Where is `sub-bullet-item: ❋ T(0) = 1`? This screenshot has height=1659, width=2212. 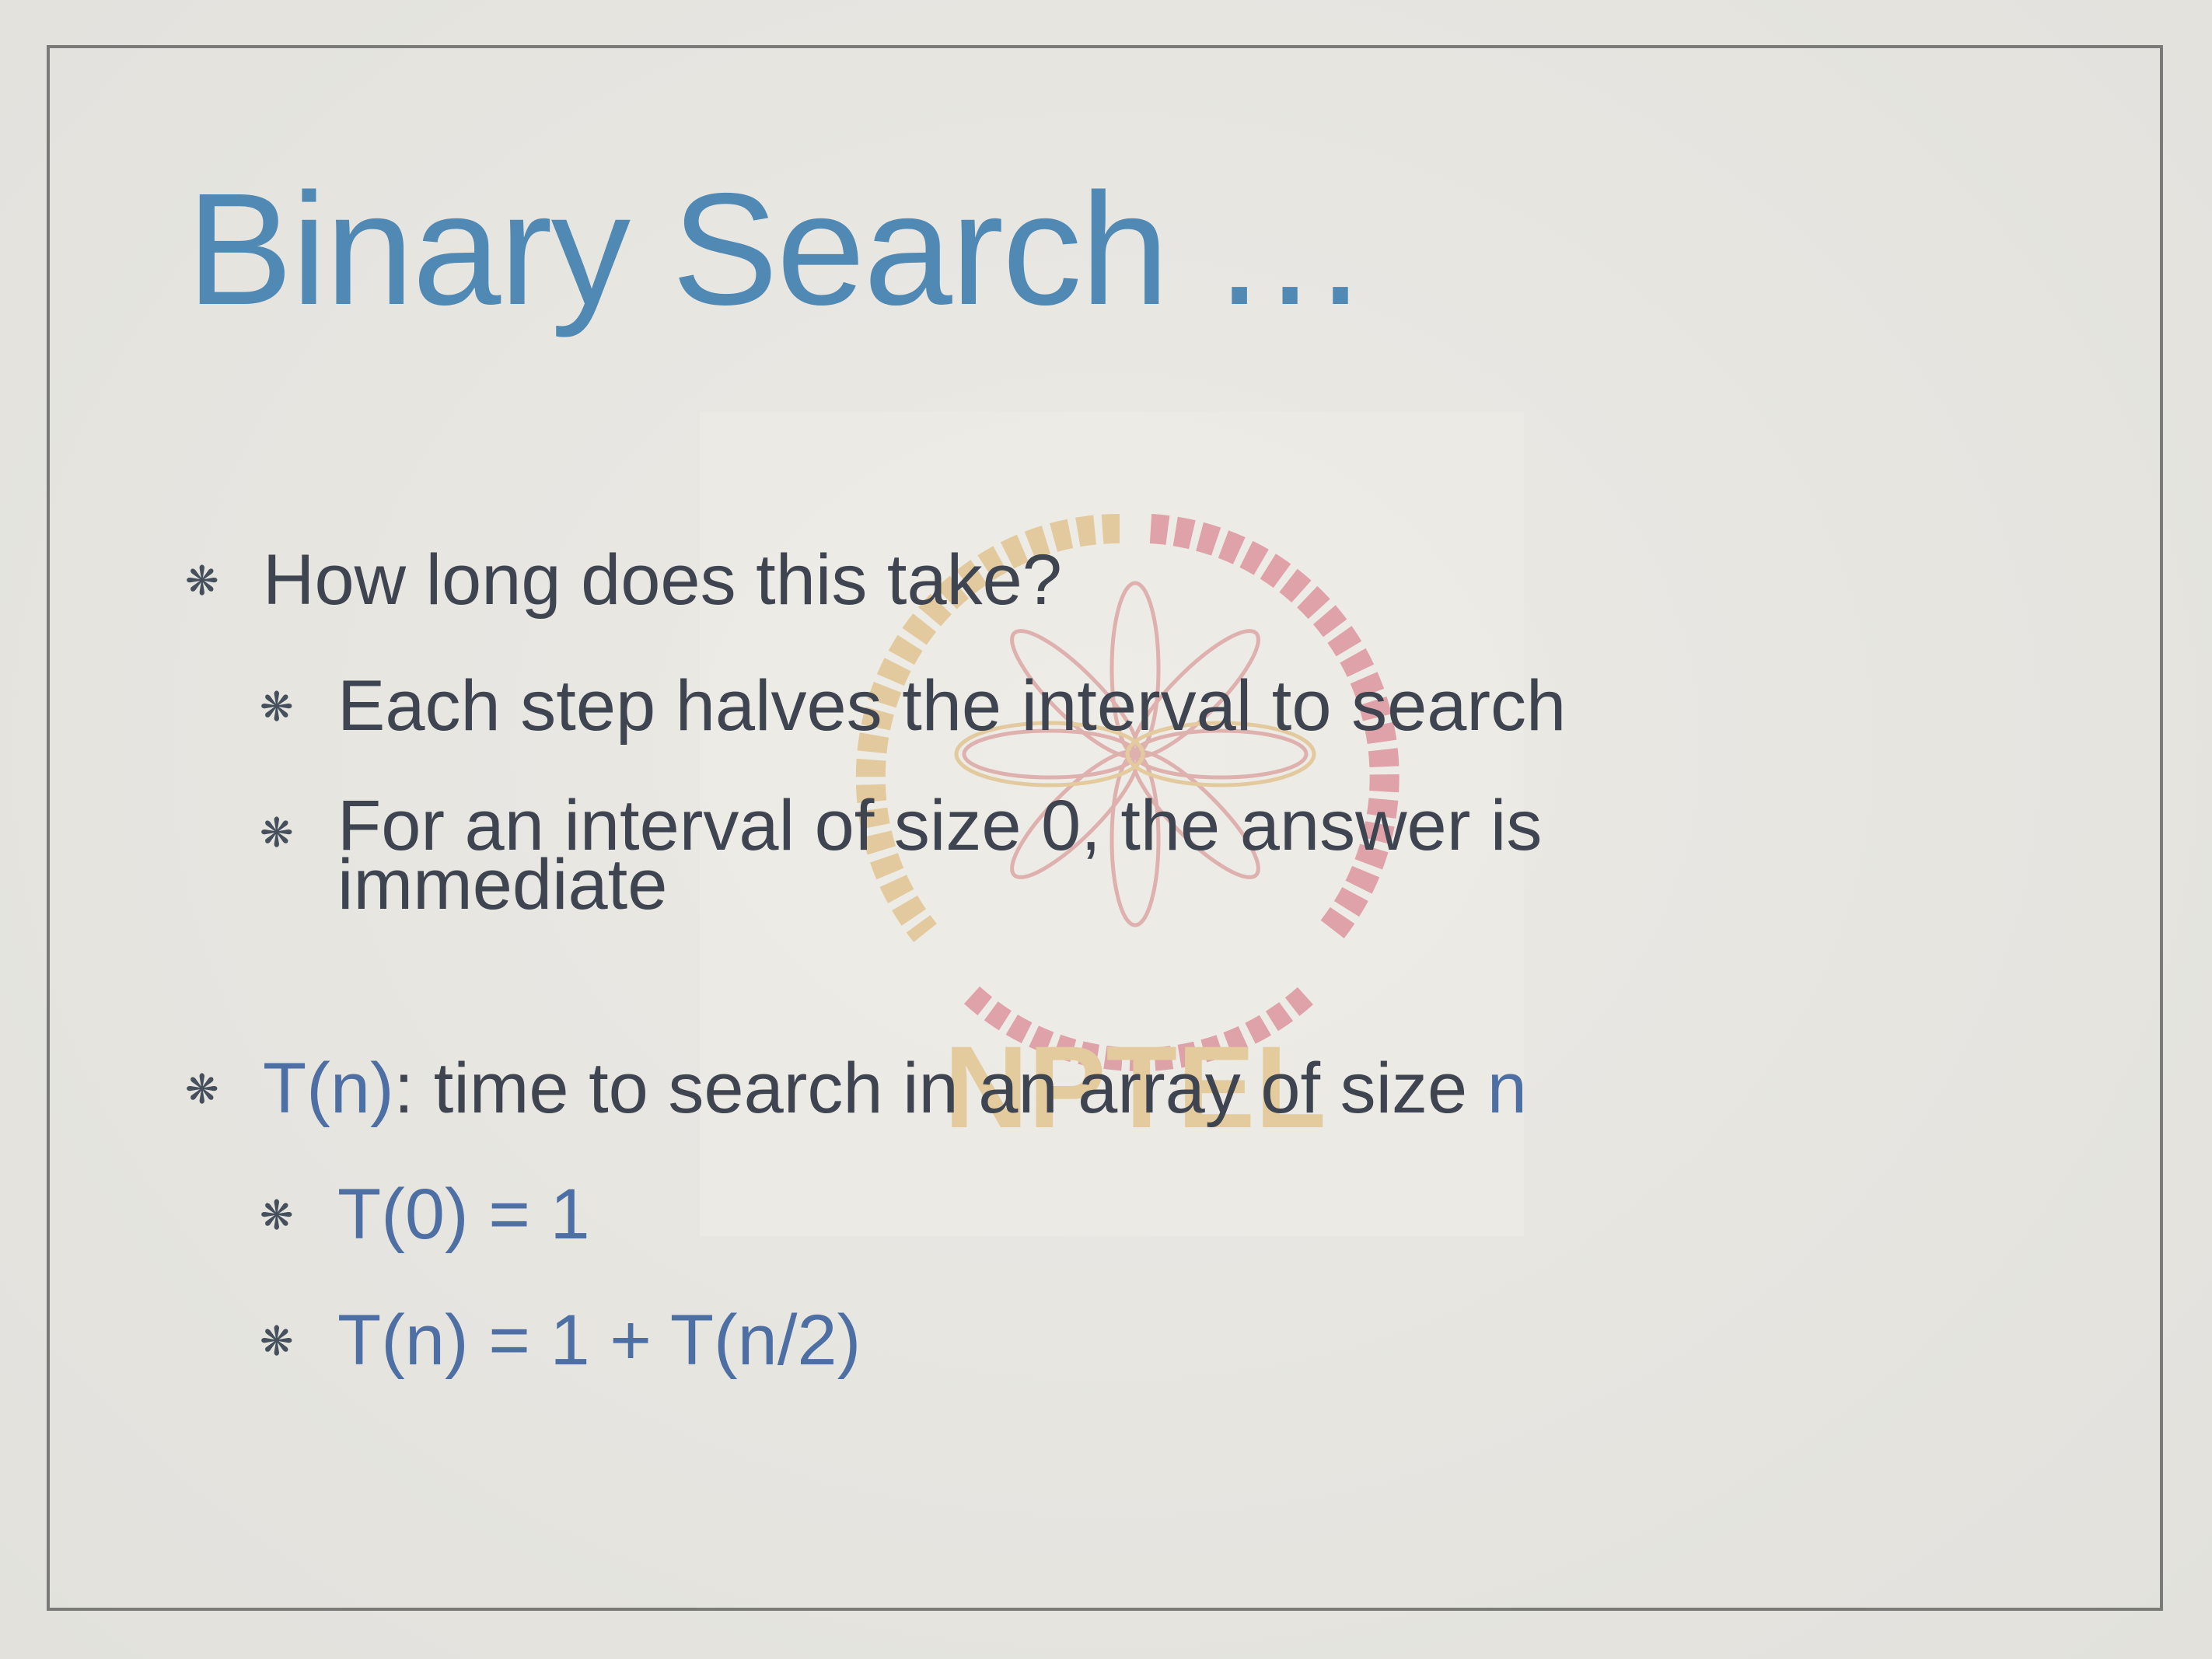 sub-bullet-item: ❋ T(0) = 1 is located at coordinates (425, 1214).